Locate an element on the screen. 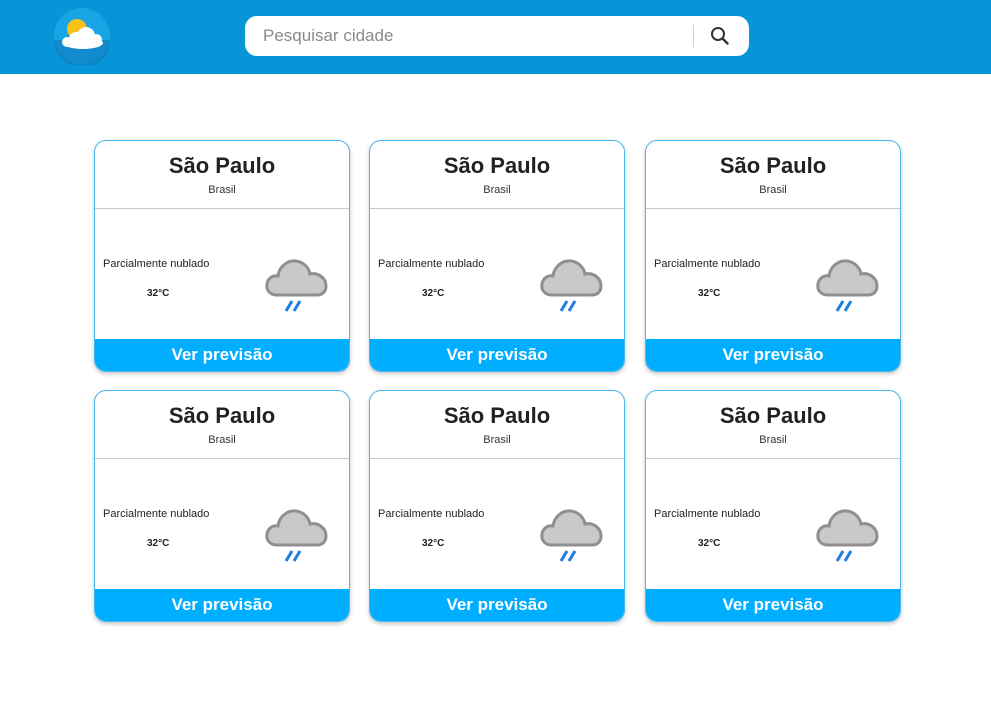 This screenshot has width=991, height=705. search-icon is located at coordinates (720, 36).